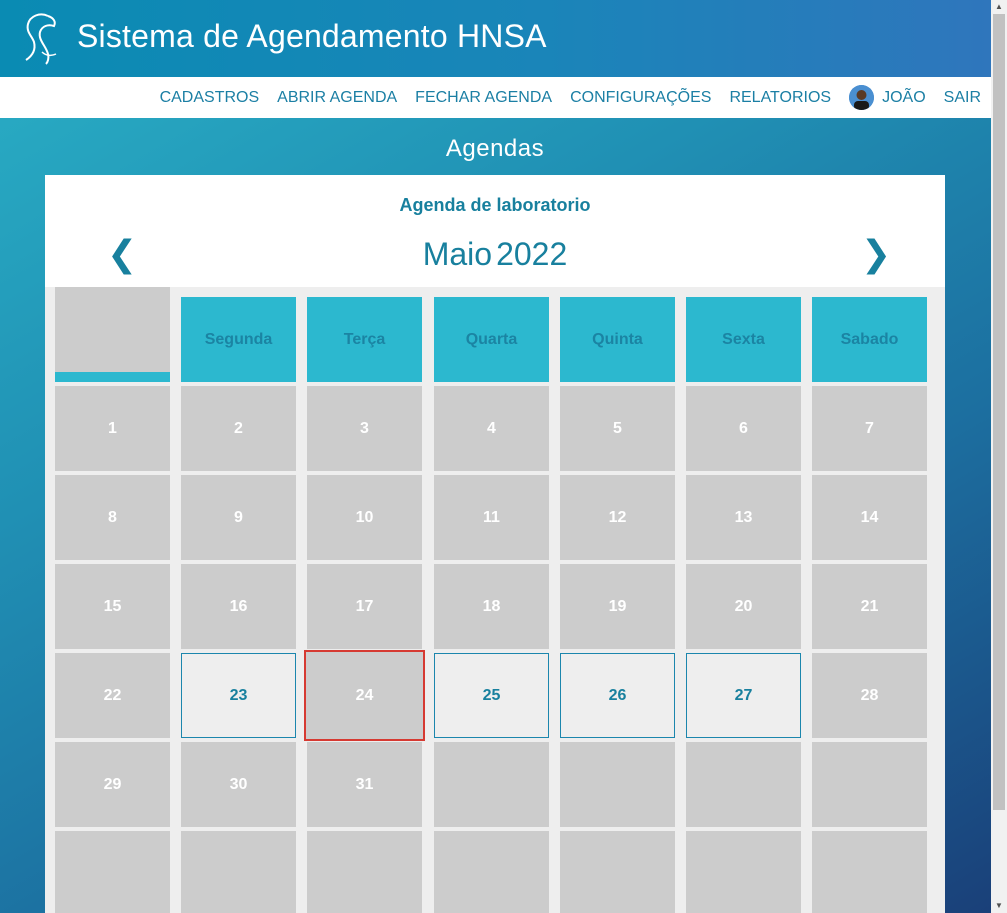 The image size is (1007, 913). What do you see at coordinates (238, 784) in the screenshot?
I see `day-cell: 30` at bounding box center [238, 784].